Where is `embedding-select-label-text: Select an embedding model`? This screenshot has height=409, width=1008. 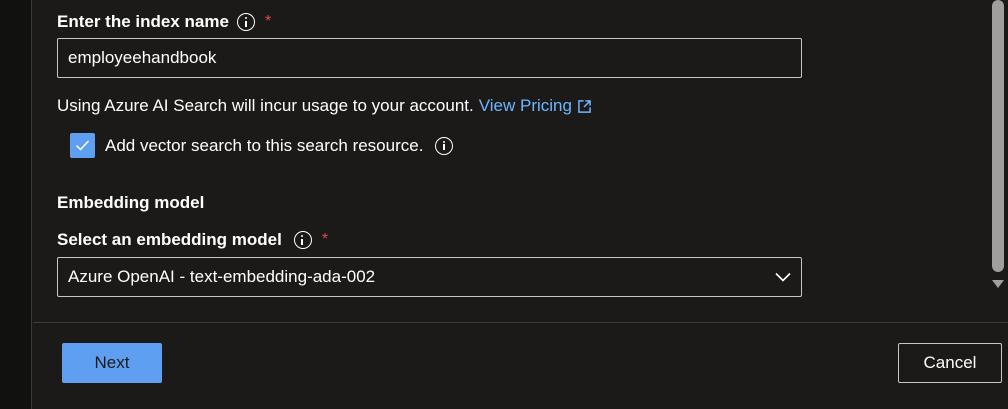 embedding-select-label-text: Select an embedding model is located at coordinates (169, 239).